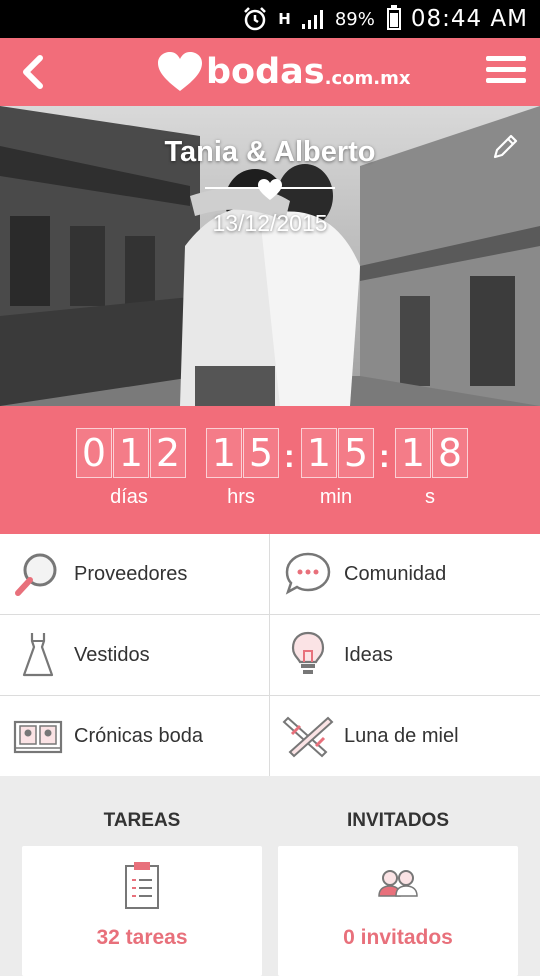  What do you see at coordinates (224, 453) in the screenshot?
I see `hours-digit: 1` at bounding box center [224, 453].